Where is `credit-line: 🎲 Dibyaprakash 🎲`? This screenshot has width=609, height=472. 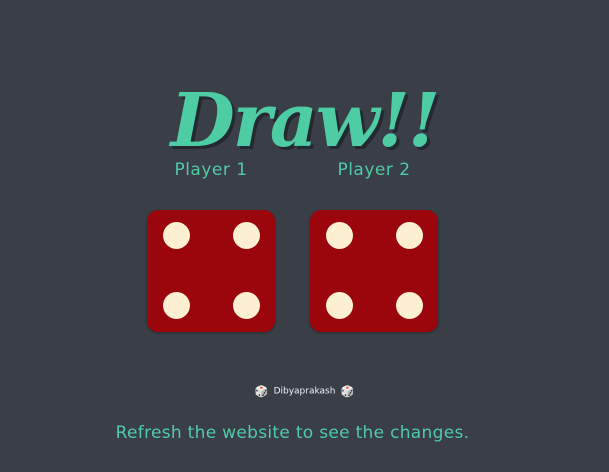
credit-line: 🎲 Dibyaprakash 🎲 is located at coordinates (304, 391).